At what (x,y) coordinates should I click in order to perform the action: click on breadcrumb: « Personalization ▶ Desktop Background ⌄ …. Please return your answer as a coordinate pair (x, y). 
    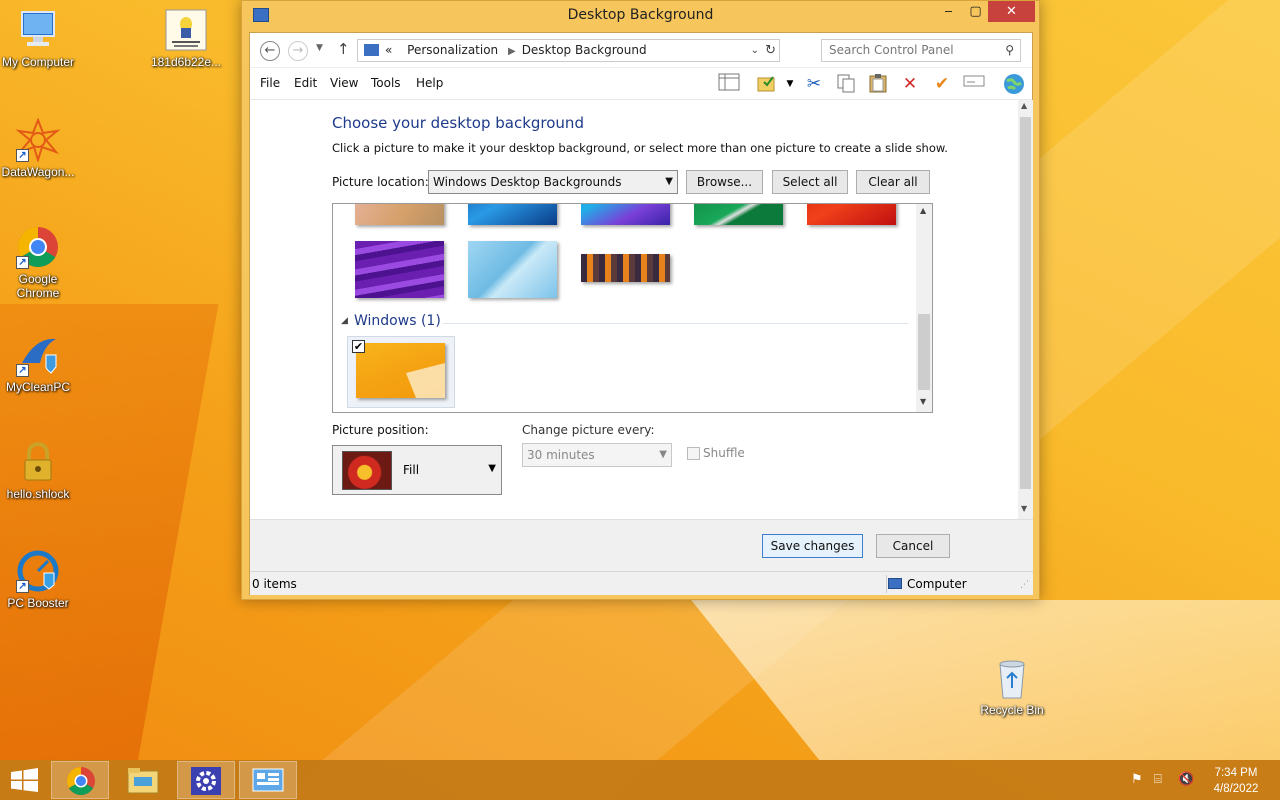
    Looking at the image, I should click on (568, 50).